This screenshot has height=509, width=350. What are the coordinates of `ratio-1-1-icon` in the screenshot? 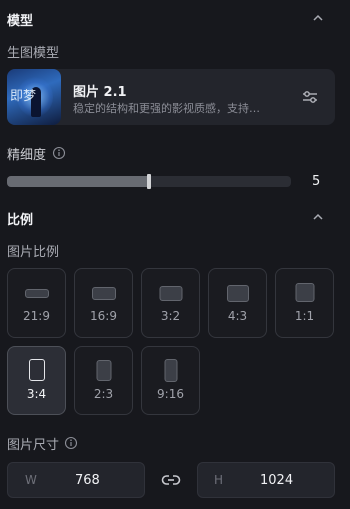 It's located at (304, 292).